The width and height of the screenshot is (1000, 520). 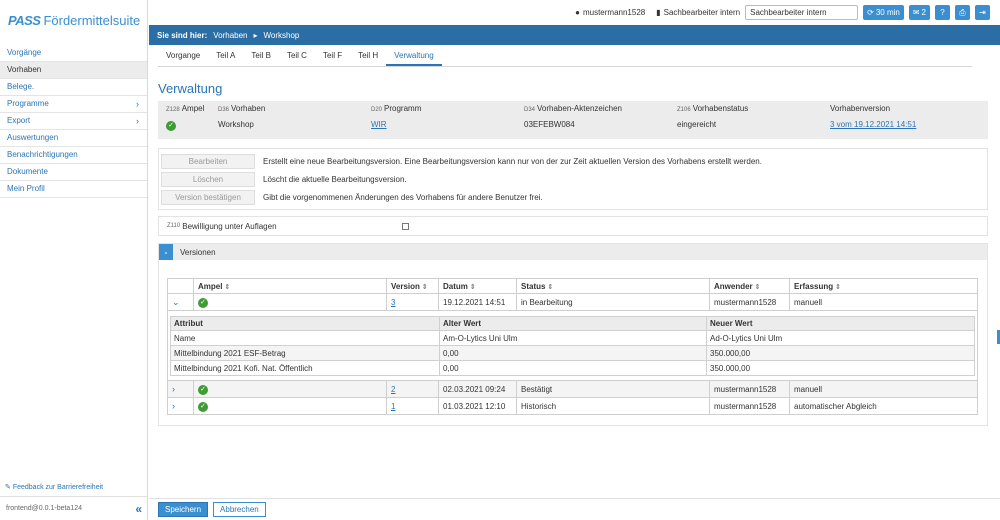 What do you see at coordinates (290, 286) in the screenshot?
I see `header-ampel: Ampel ⇕` at bounding box center [290, 286].